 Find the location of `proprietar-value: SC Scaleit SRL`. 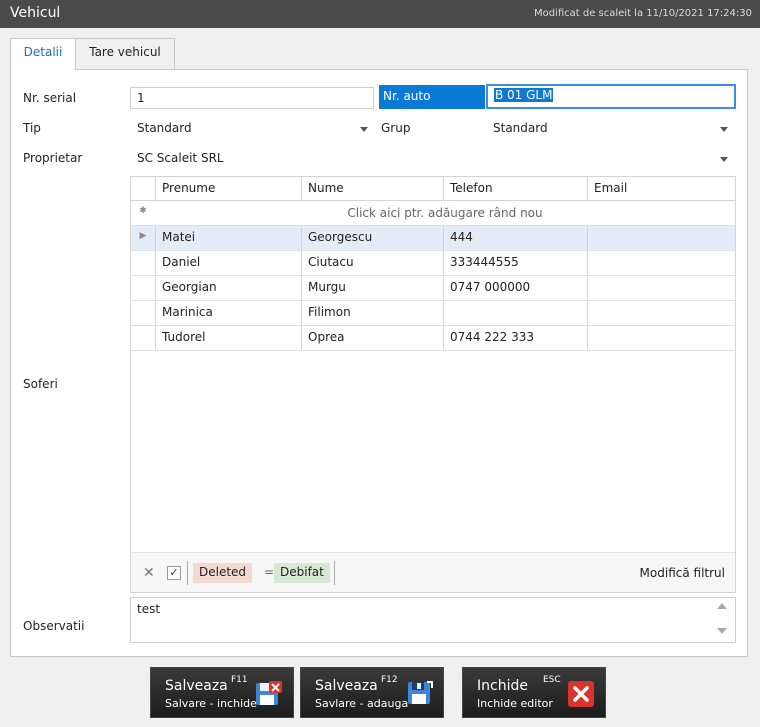

proprietar-value: SC Scaleit SRL is located at coordinates (180, 158).